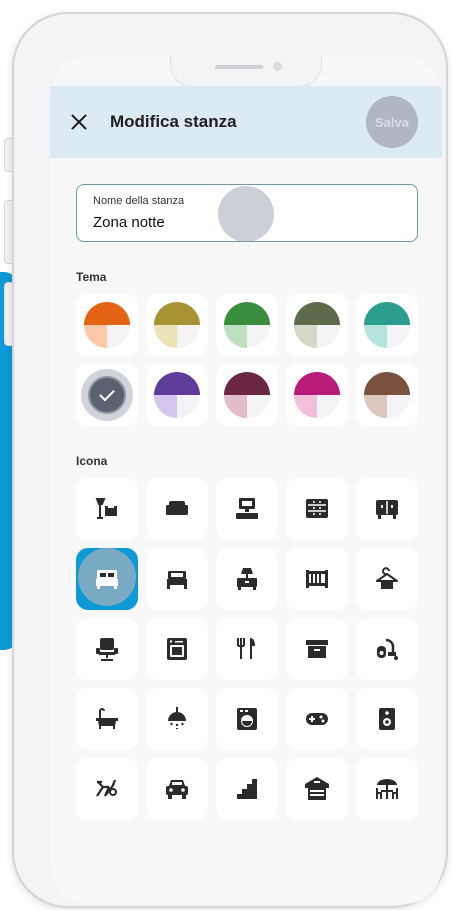  I want to click on save-button: Salva, so click(392, 122).